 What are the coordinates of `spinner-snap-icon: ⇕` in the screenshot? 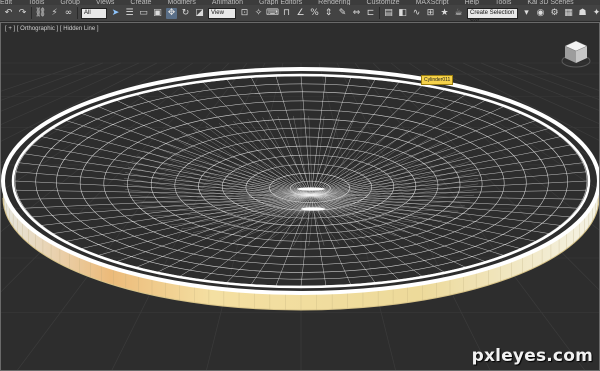 It's located at (328, 13).